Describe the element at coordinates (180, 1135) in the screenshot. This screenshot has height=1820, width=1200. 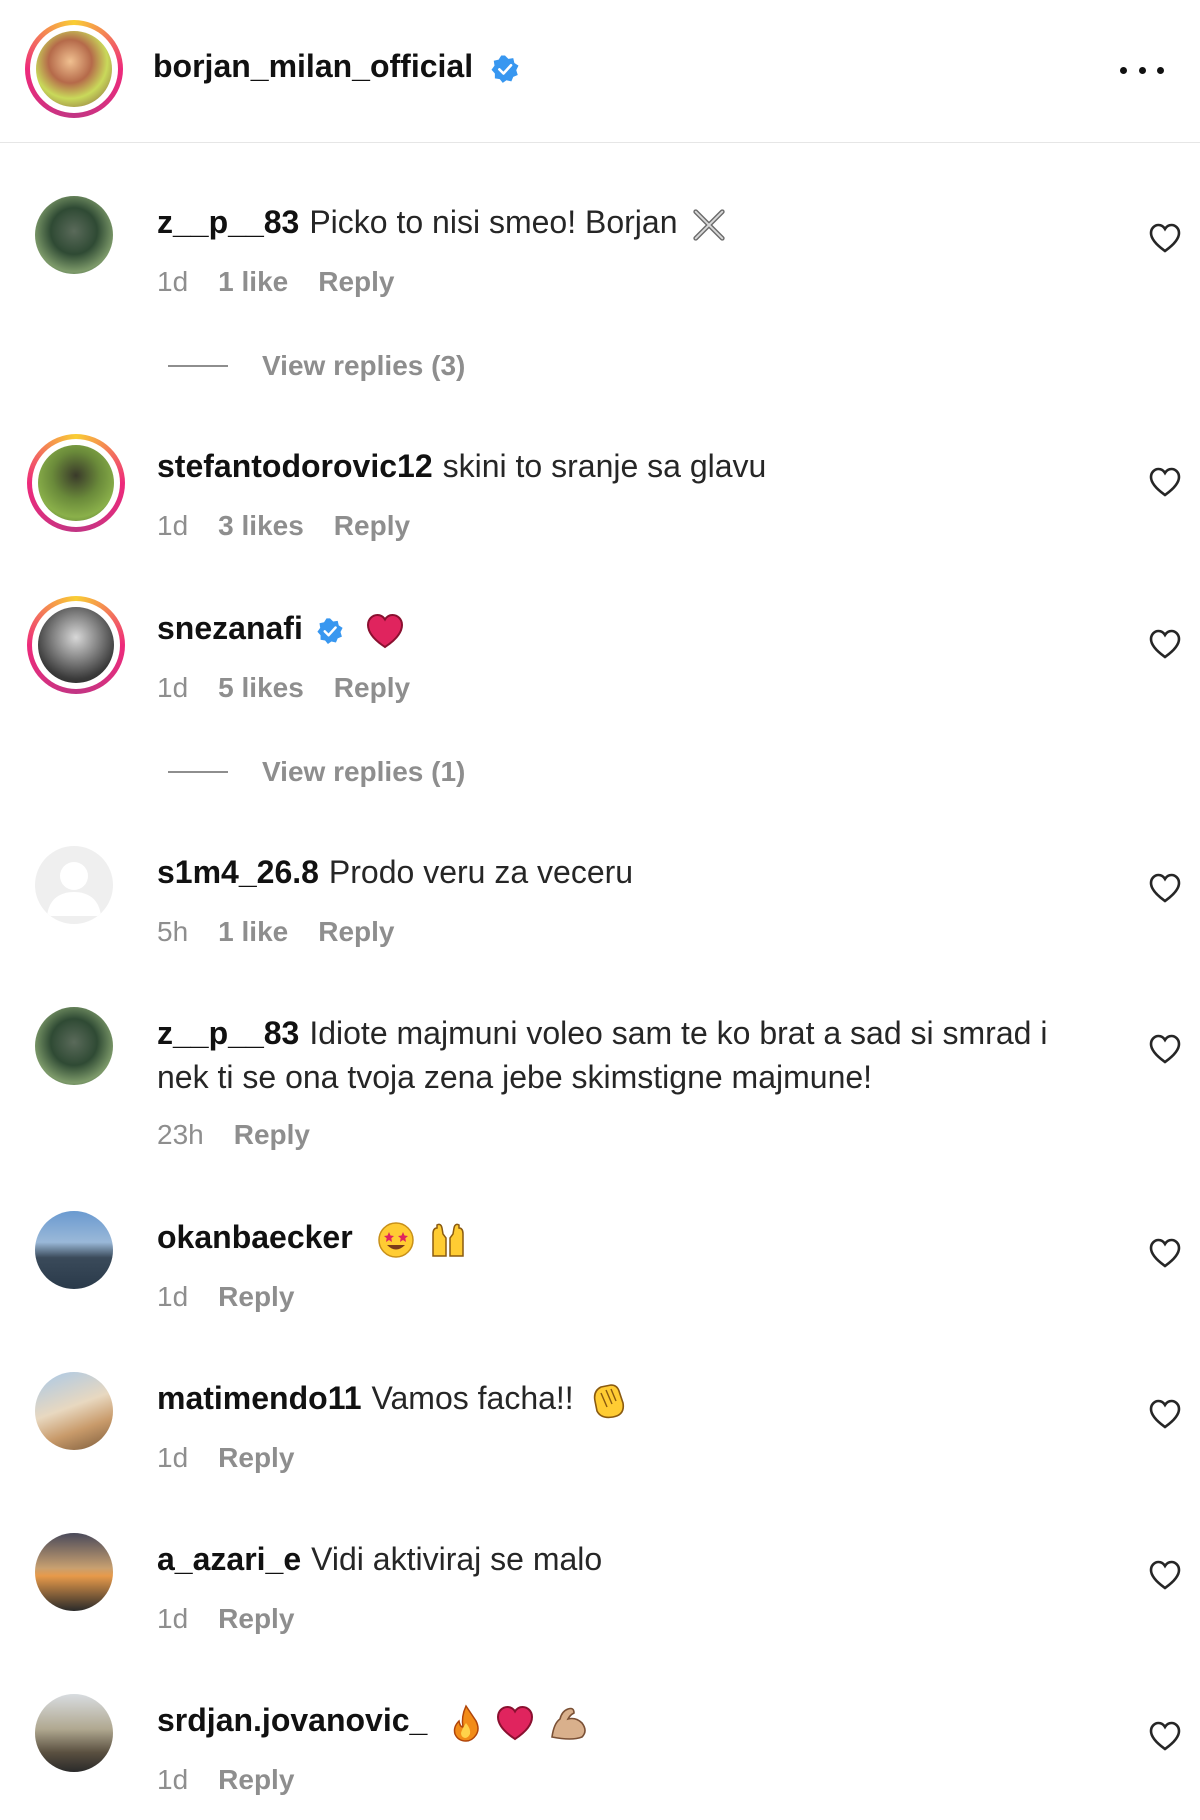
I see `comment-time: 23h` at that location.